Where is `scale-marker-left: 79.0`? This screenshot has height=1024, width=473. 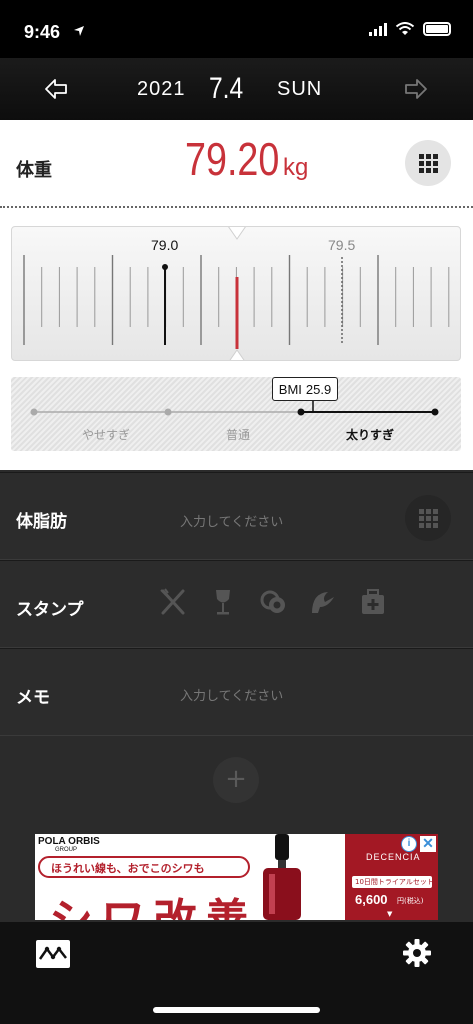
scale-marker-left: 79.0 is located at coordinates (165, 245).